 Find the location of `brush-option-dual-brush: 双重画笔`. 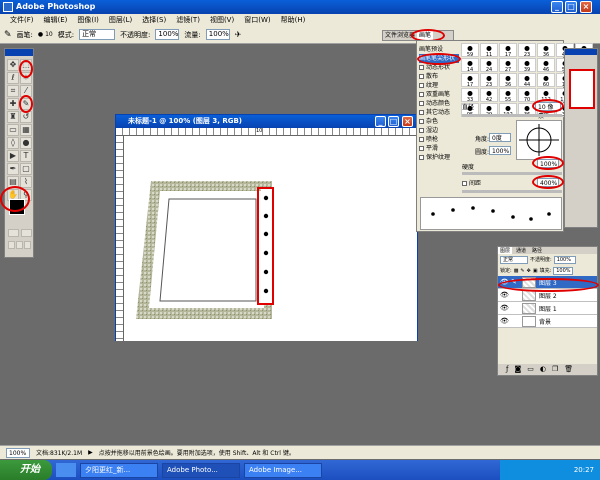

brush-option-dual-brush: 双重画笔 is located at coordinates (439, 94).